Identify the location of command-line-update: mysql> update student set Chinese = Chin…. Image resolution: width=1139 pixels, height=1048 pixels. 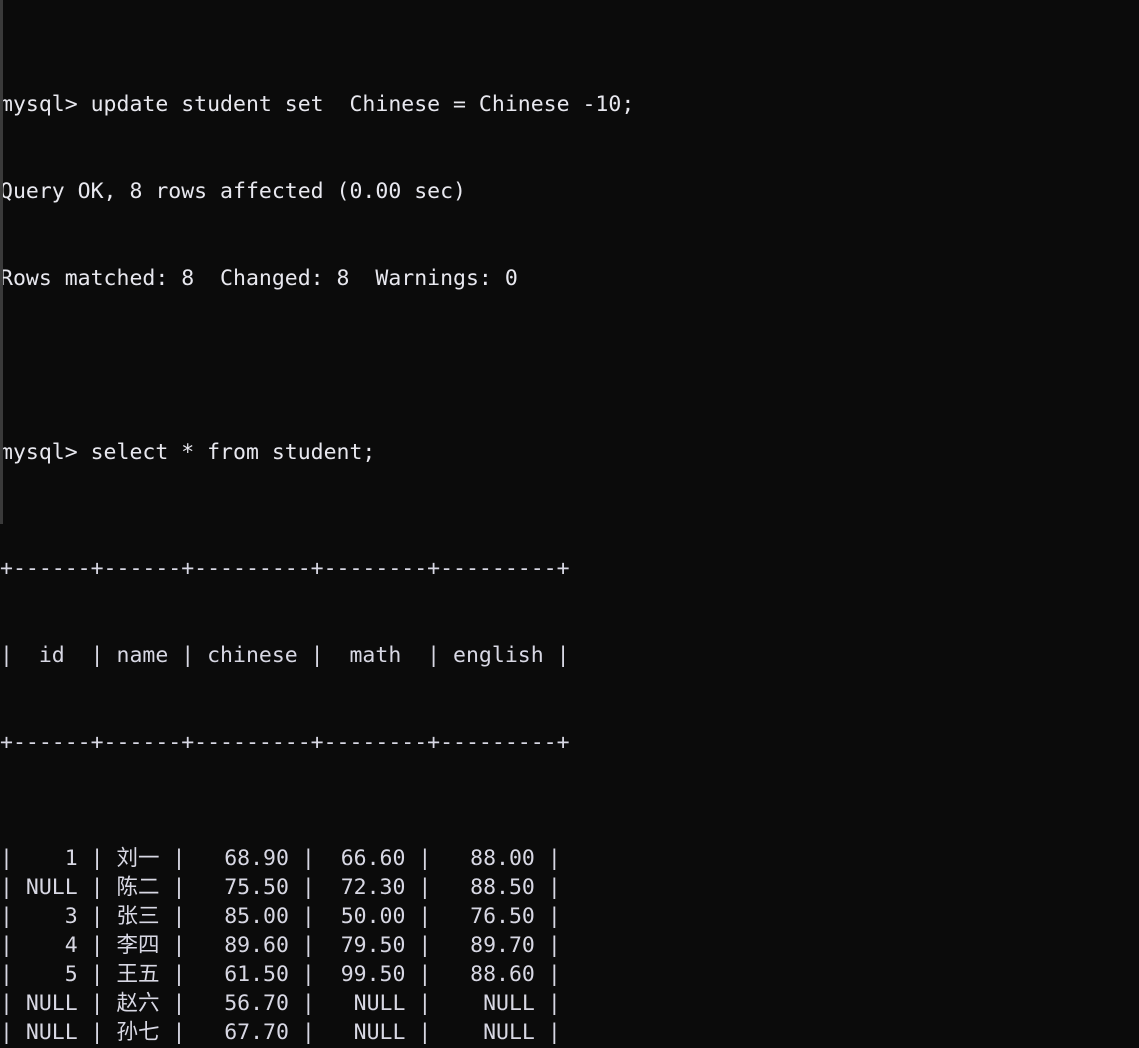
(317, 104).